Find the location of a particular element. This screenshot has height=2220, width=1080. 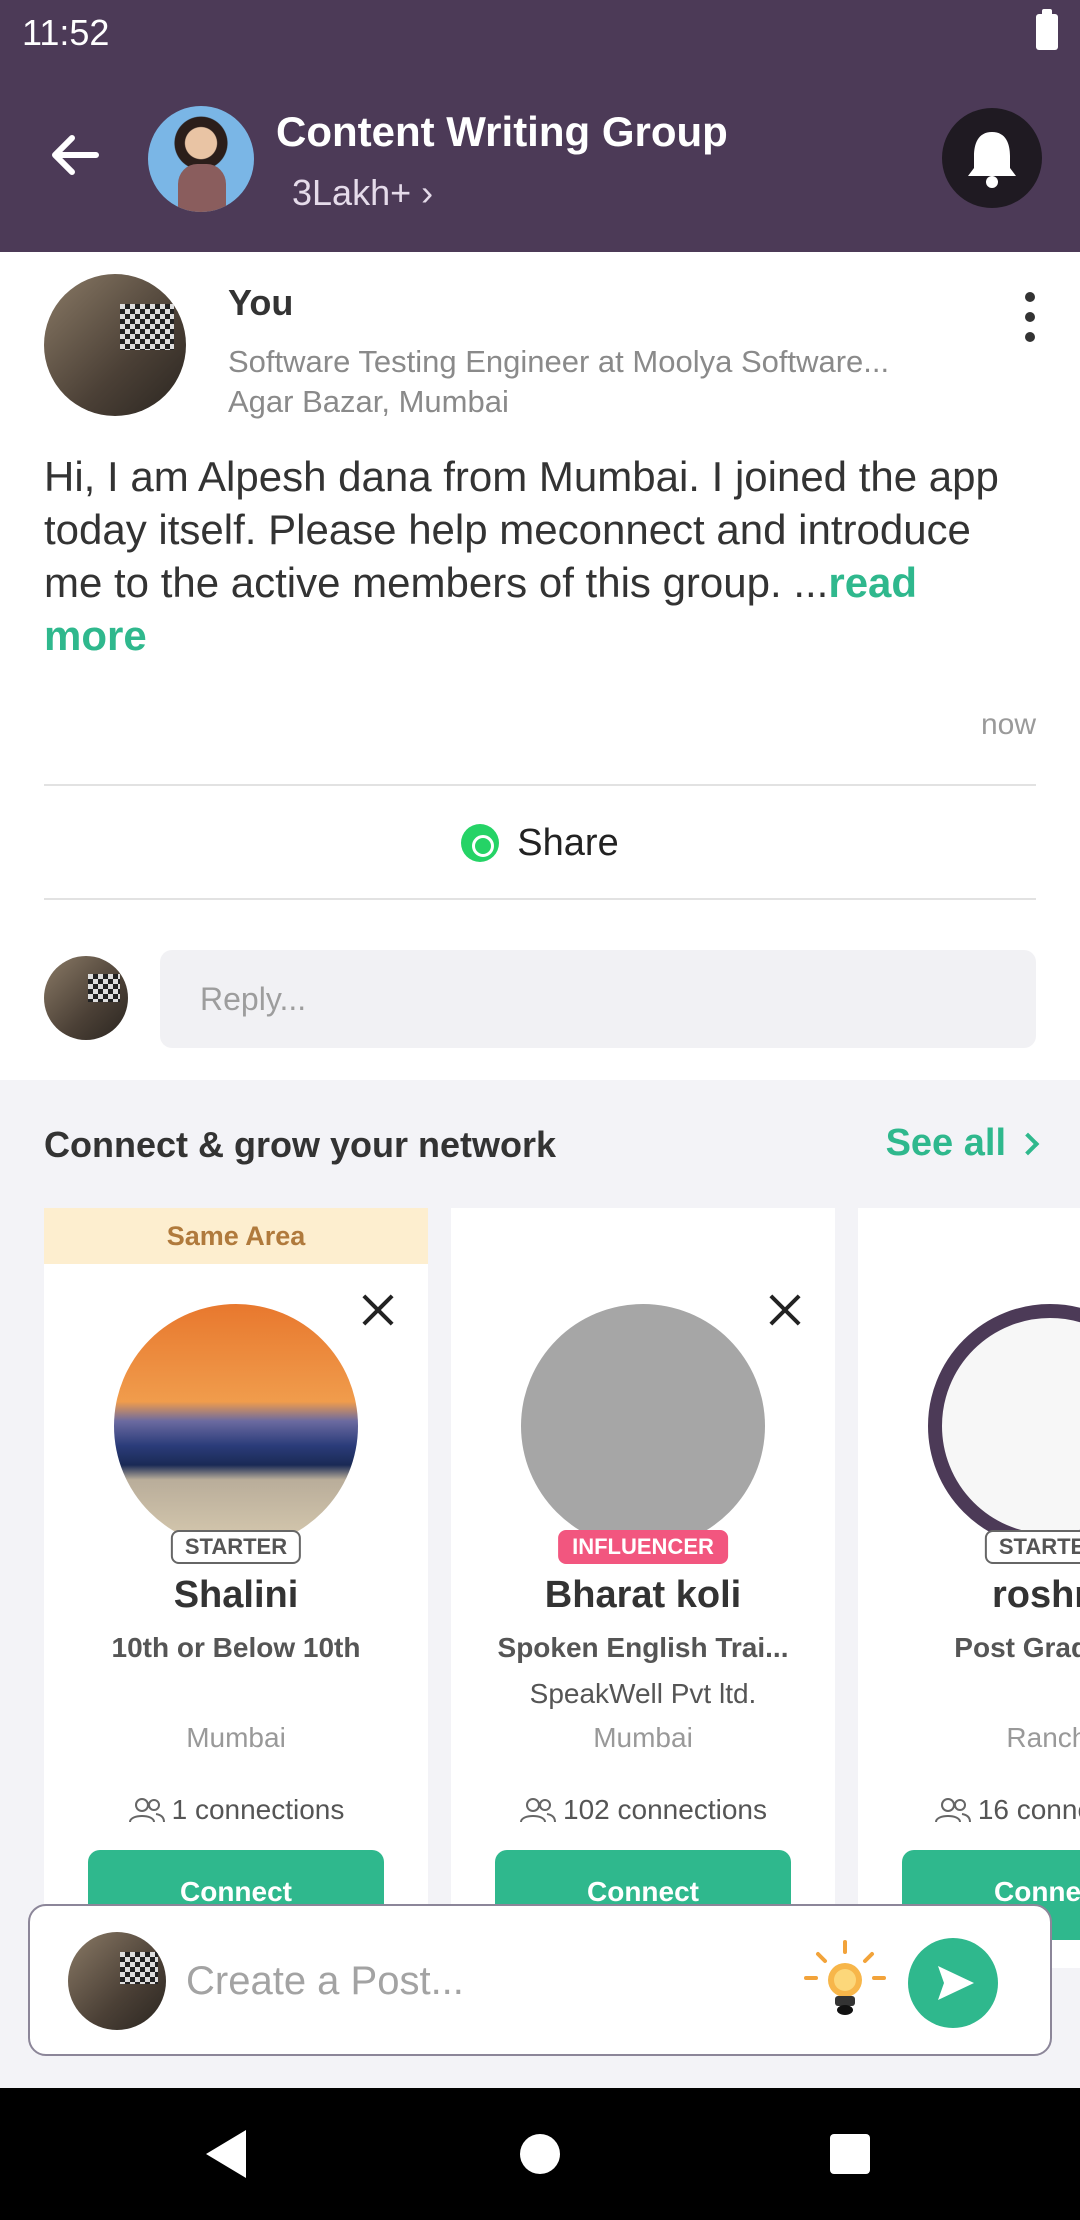

post-author: You is located at coordinates (260, 303).